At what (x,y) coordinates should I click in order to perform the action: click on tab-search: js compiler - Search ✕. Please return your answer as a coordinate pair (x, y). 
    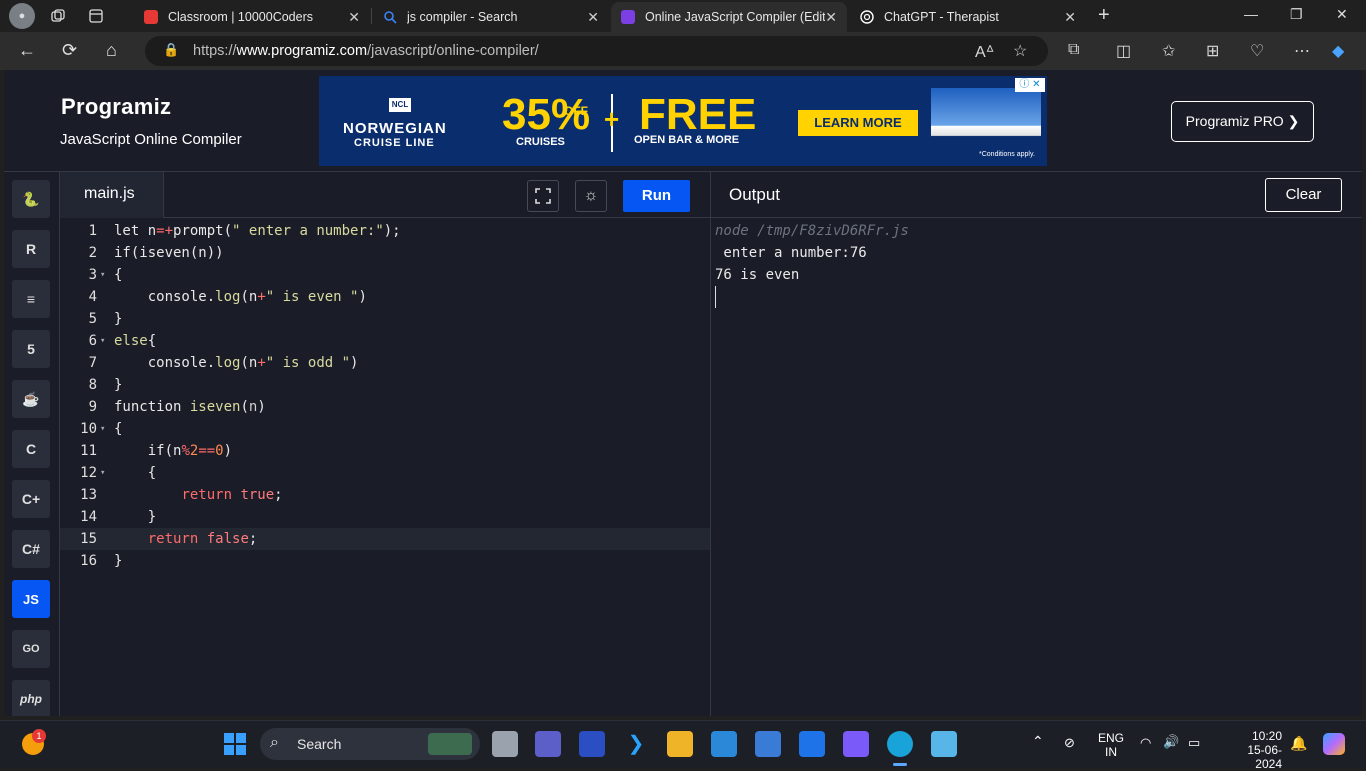
    Looking at the image, I should click on (491, 17).